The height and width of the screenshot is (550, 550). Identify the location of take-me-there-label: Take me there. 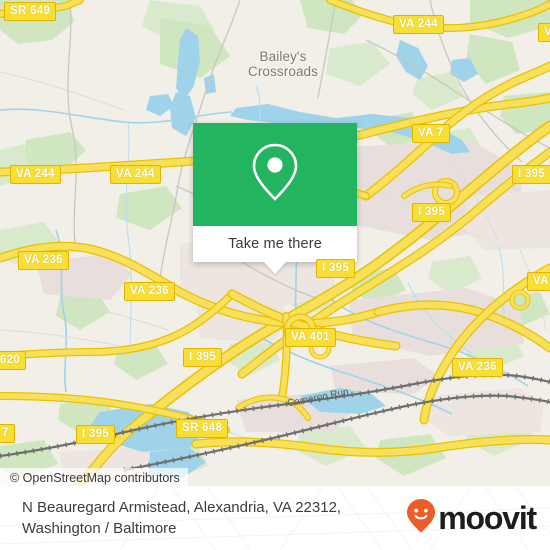
(275, 244).